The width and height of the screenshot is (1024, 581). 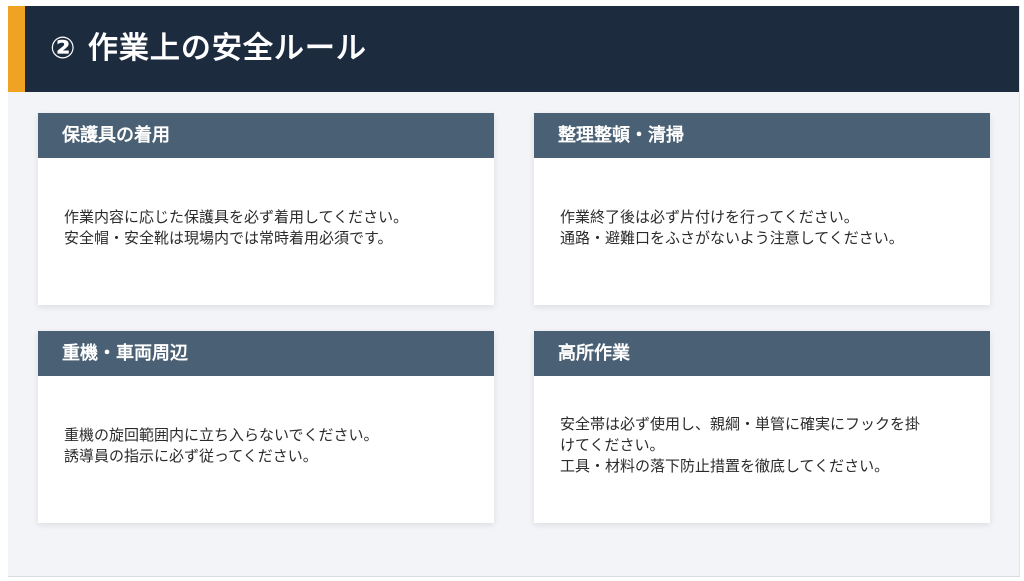 What do you see at coordinates (236, 216) in the screenshot?
I see `card-text-line: 作業内容に応じた保護具を必ず着用してください。` at bounding box center [236, 216].